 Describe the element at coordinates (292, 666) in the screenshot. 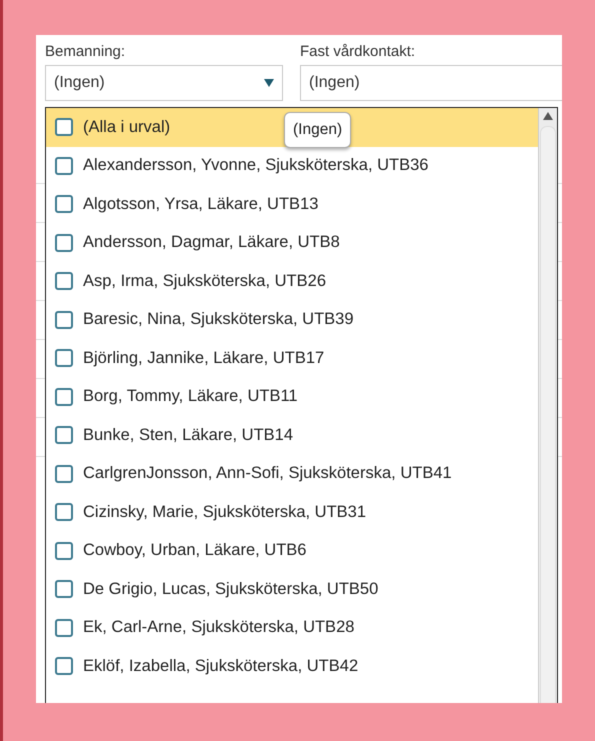

I see `list-item: Eklöf, Izabella, Sjuksköterska, UTB42` at that location.